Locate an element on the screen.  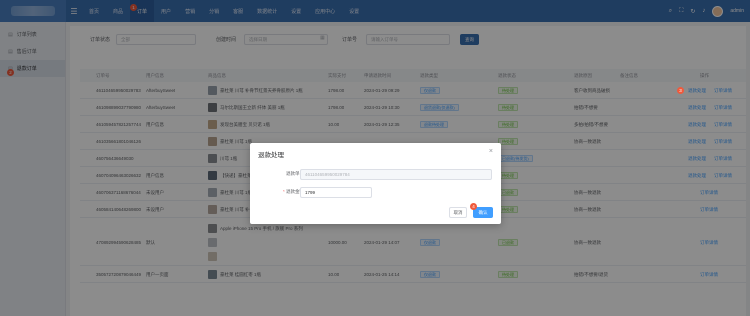
step-badge-3: 3 is located at coordinates (680, 90).